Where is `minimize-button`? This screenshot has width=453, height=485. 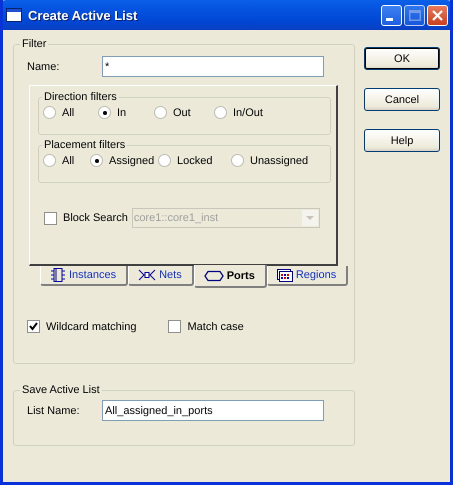
minimize-button is located at coordinates (391, 15).